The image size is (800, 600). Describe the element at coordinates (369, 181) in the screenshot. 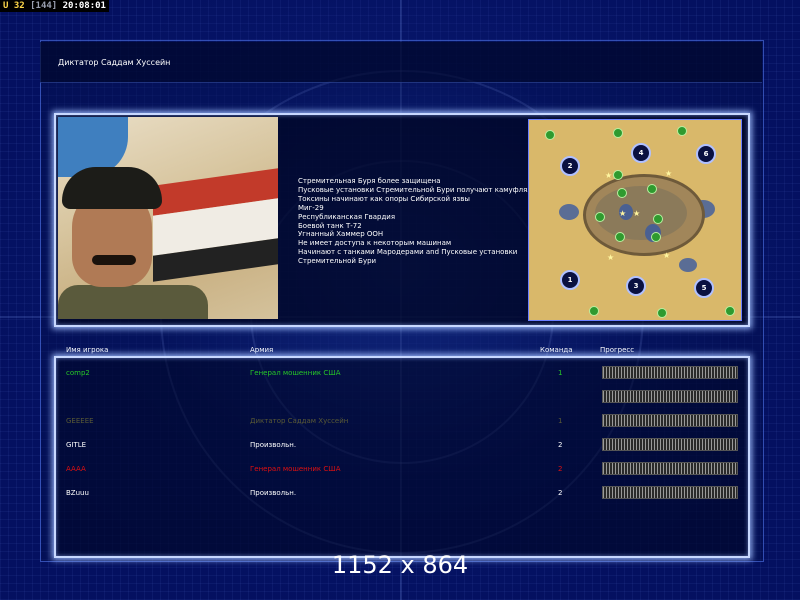

I see `description-line: Стремительная Буря более защищена` at that location.